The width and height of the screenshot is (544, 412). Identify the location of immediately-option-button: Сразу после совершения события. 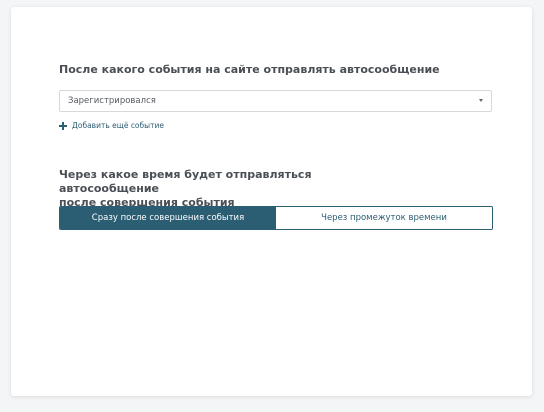
(168, 218).